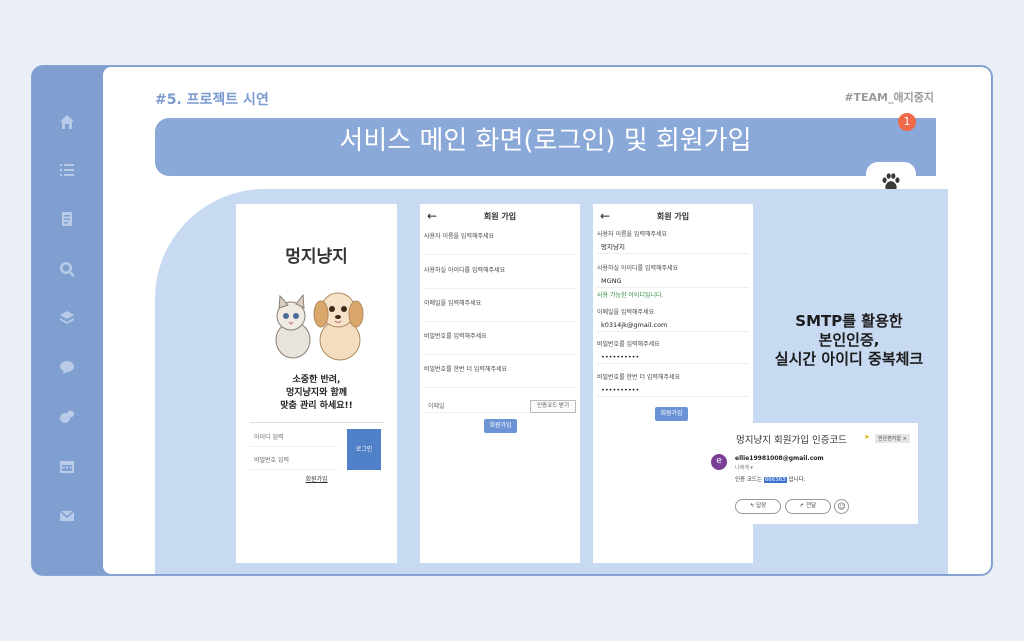 This screenshot has width=1024, height=641. I want to click on slide-label: #5. 프로젝트 시연, so click(212, 100).